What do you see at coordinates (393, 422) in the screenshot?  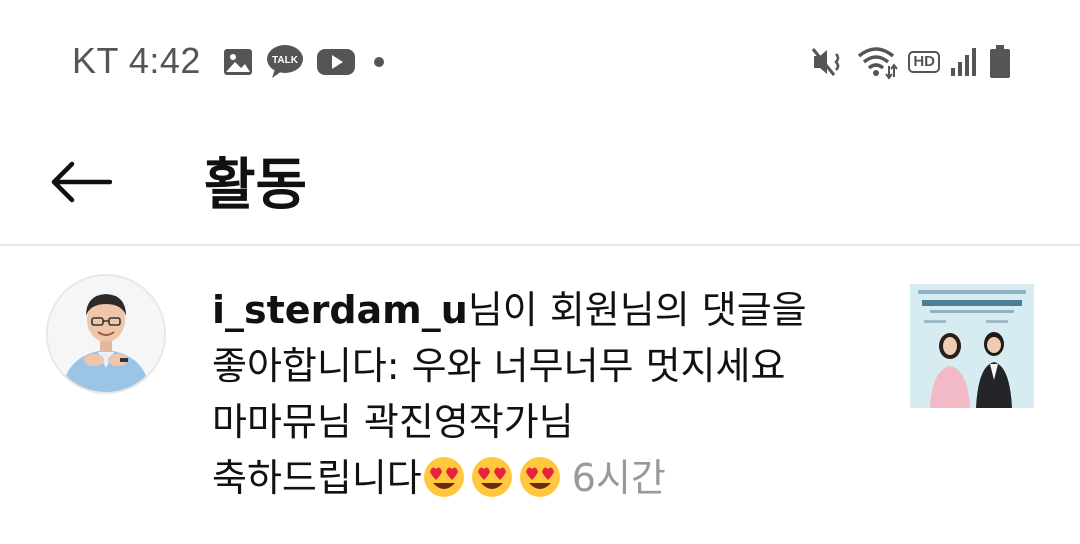 I see `activity-text-line3: 마마뮤님 곽진영작가님` at bounding box center [393, 422].